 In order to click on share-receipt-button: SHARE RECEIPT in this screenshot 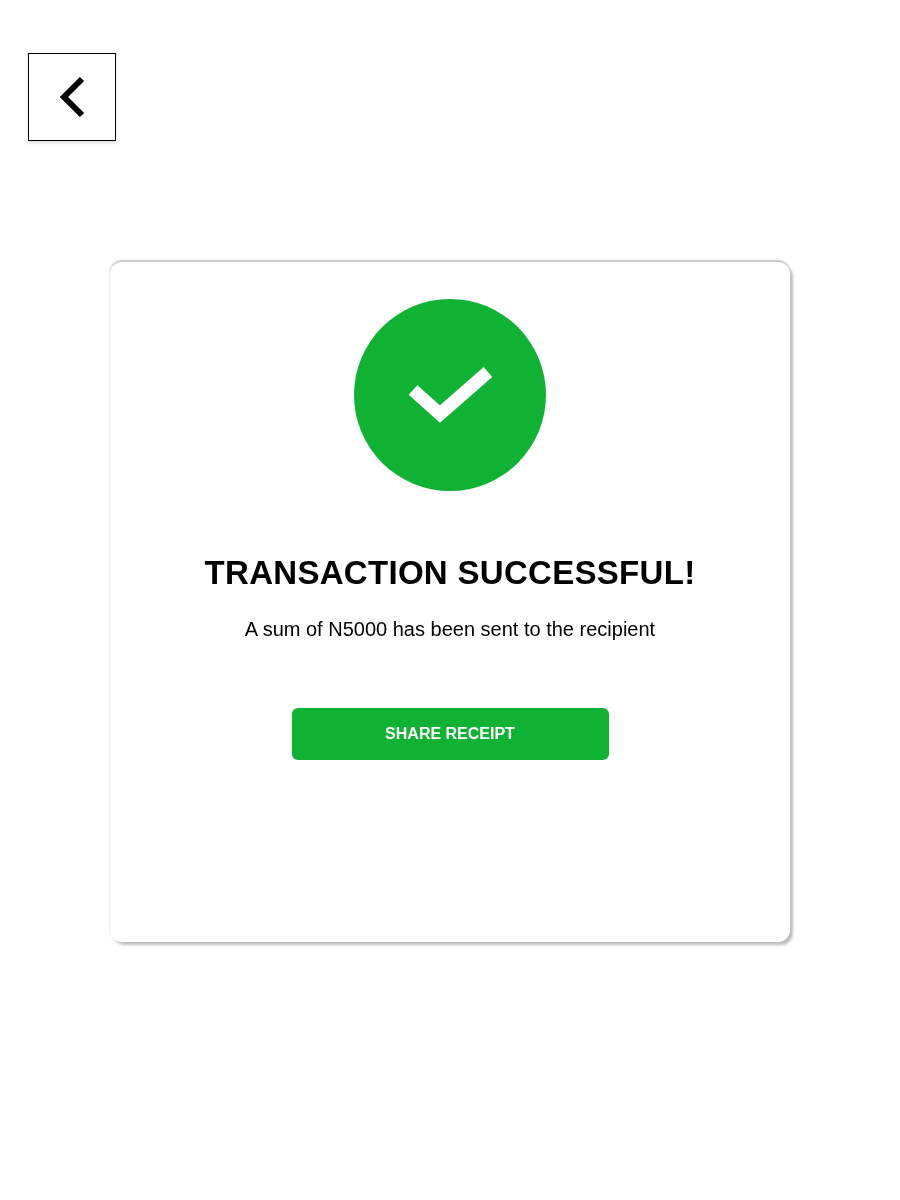, I will do `click(450, 734)`.